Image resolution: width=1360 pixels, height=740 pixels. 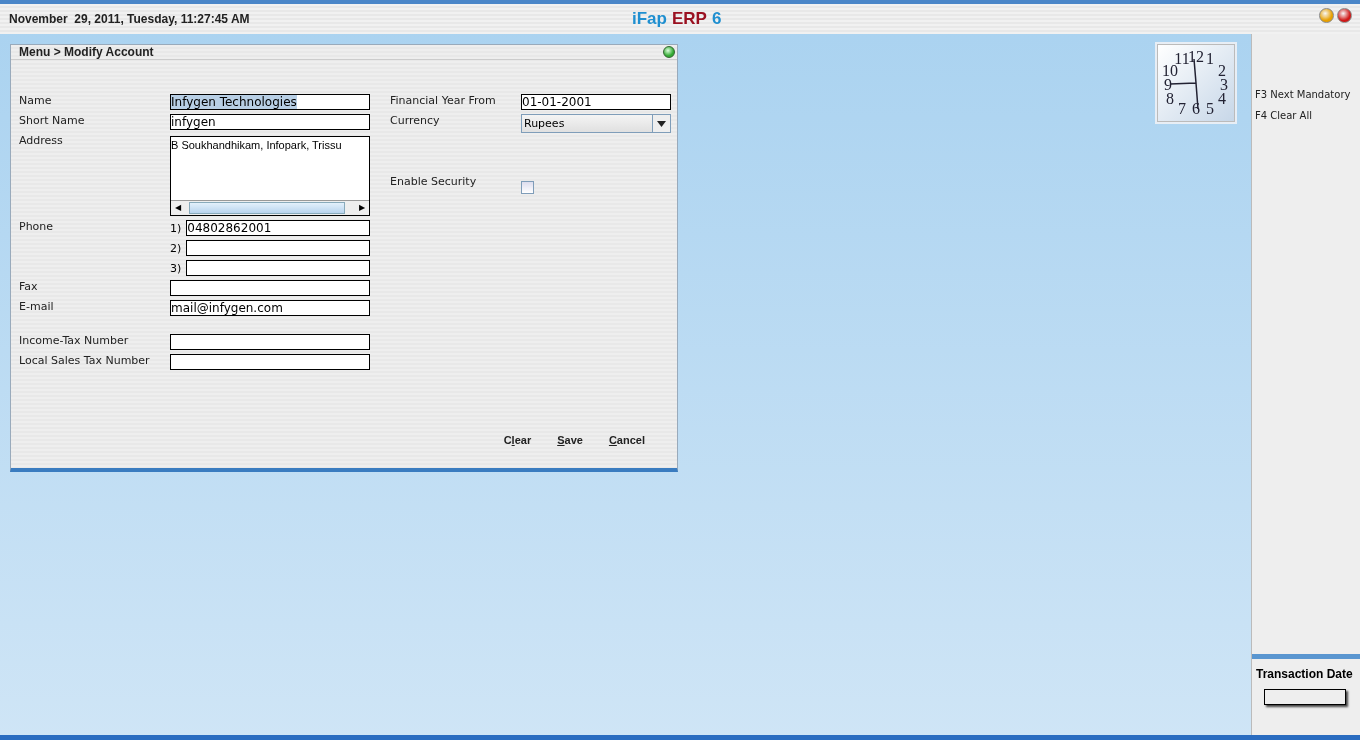 I want to click on scroll-right-arrow: ▶, so click(x=362, y=208).